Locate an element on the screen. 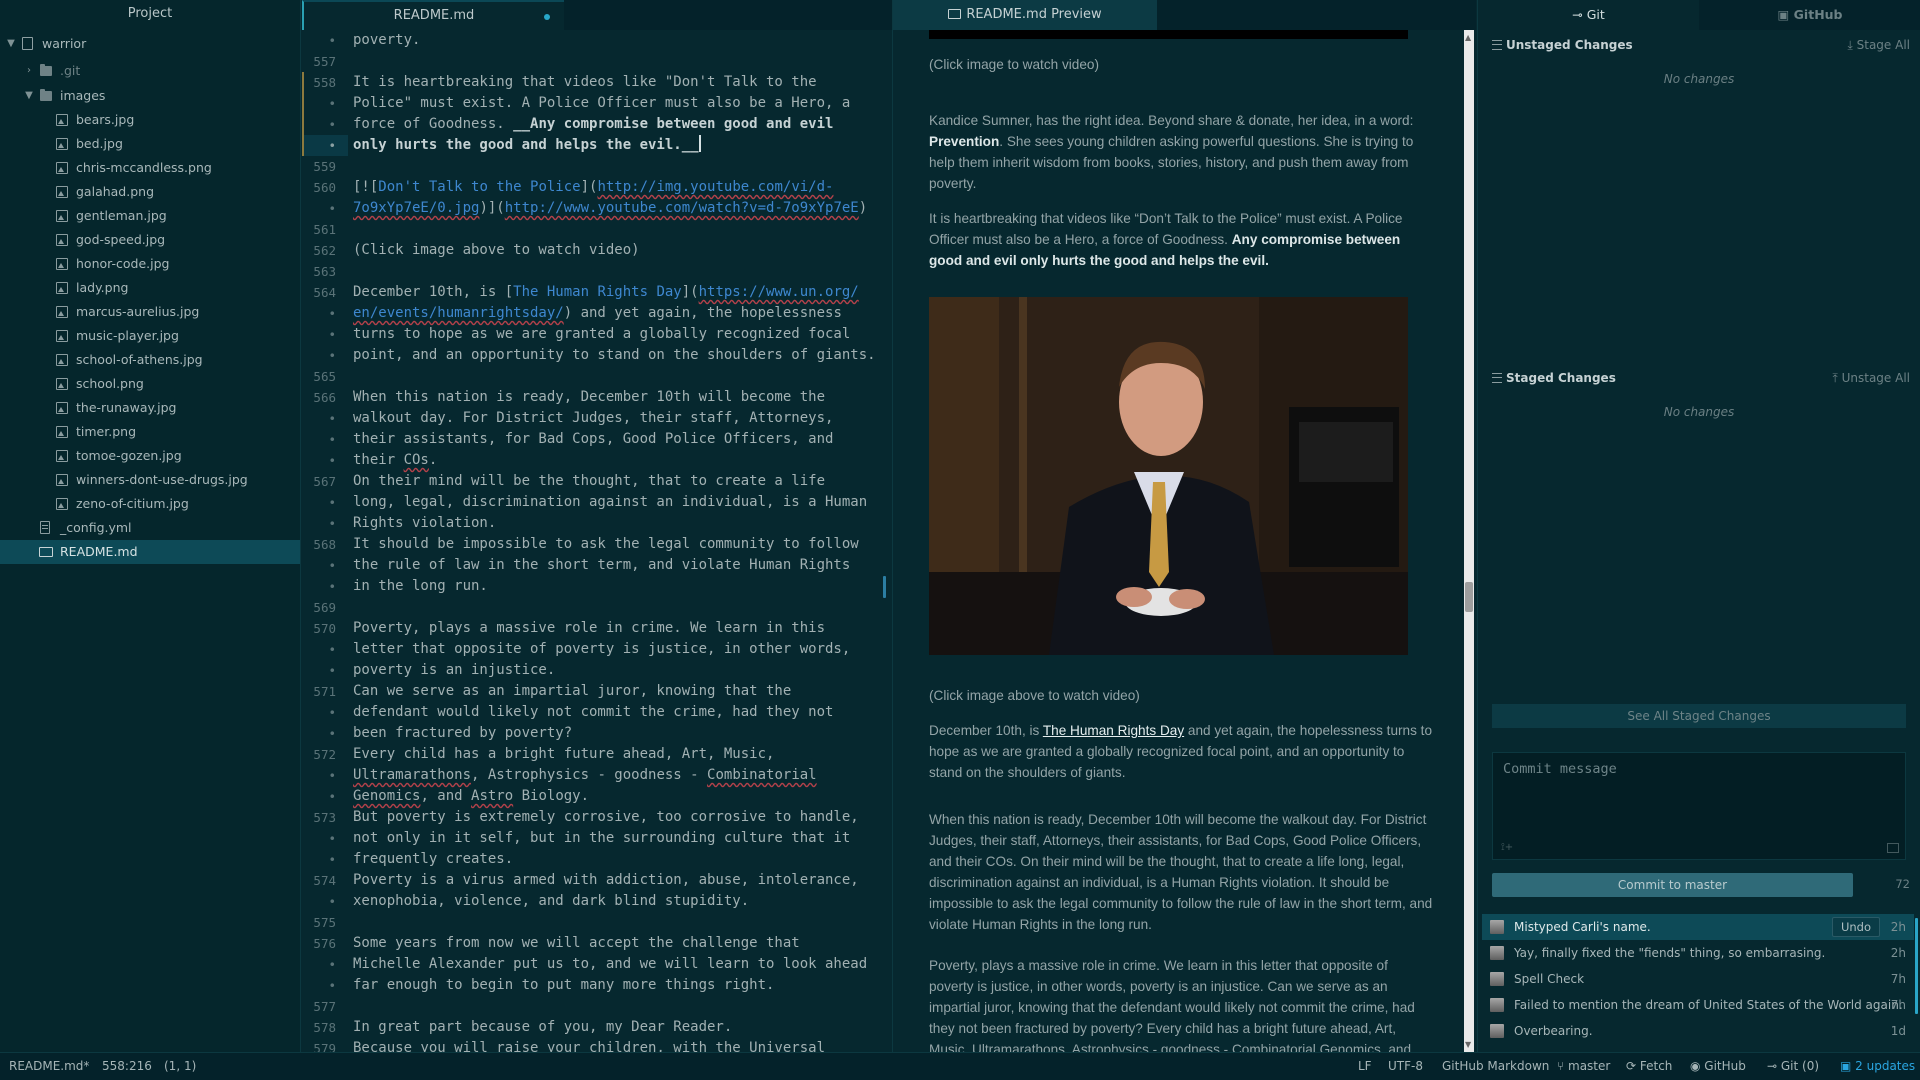  tree-file-item: zeno-of-citium.jpg is located at coordinates (150, 504).